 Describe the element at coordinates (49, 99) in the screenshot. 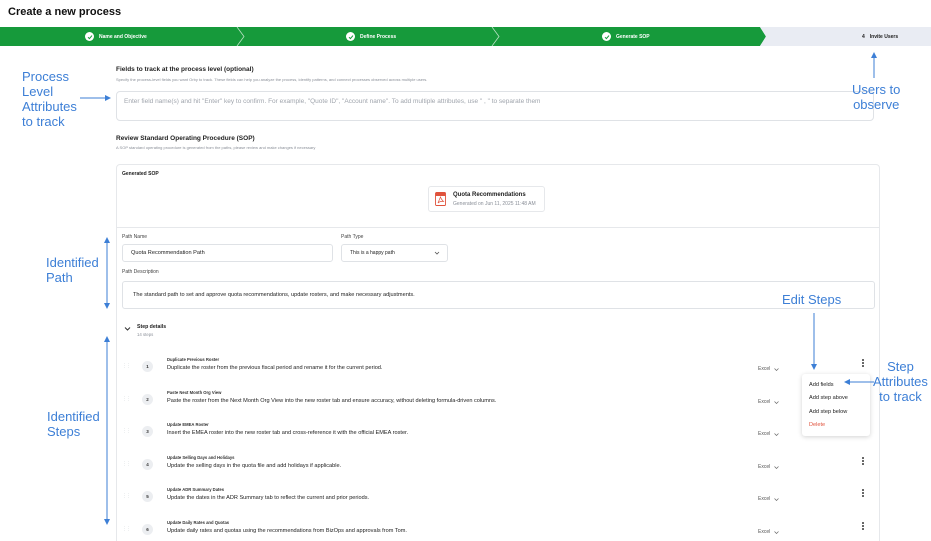

I see `annotation-process-attributes: Process Level Attributes to track` at that location.